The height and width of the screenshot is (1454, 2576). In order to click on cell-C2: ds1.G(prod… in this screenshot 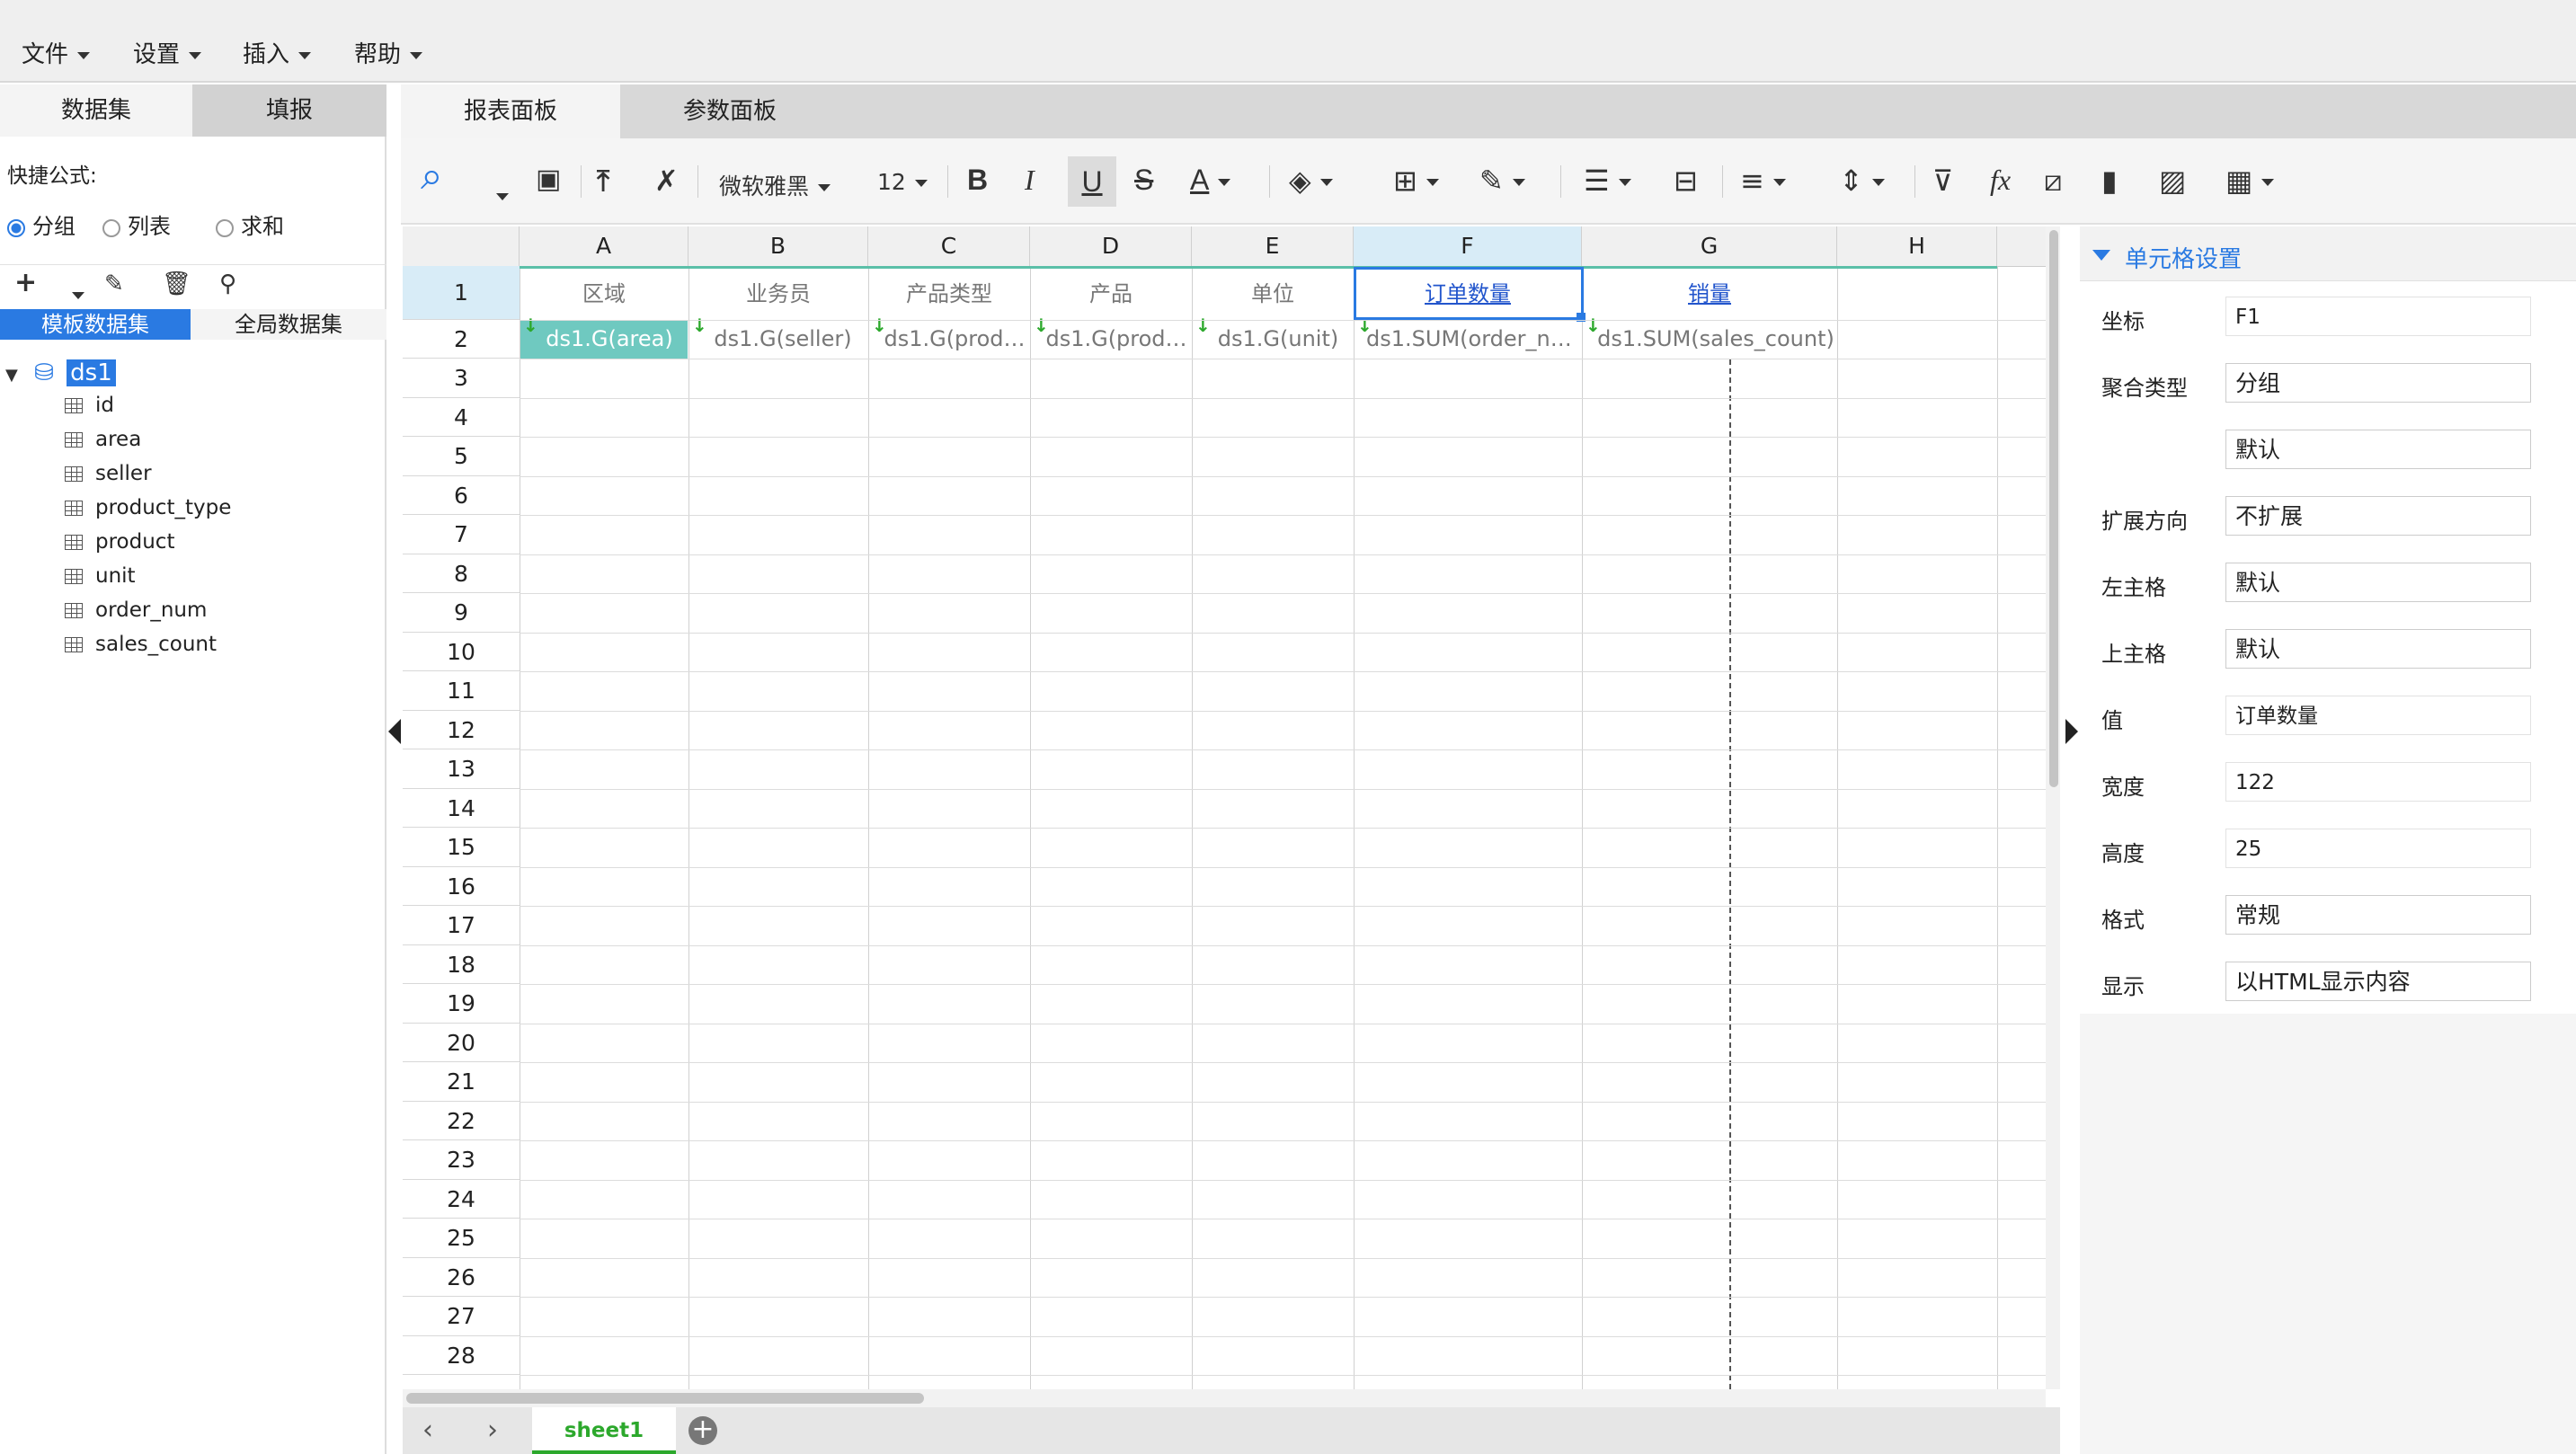, I will do `click(949, 339)`.